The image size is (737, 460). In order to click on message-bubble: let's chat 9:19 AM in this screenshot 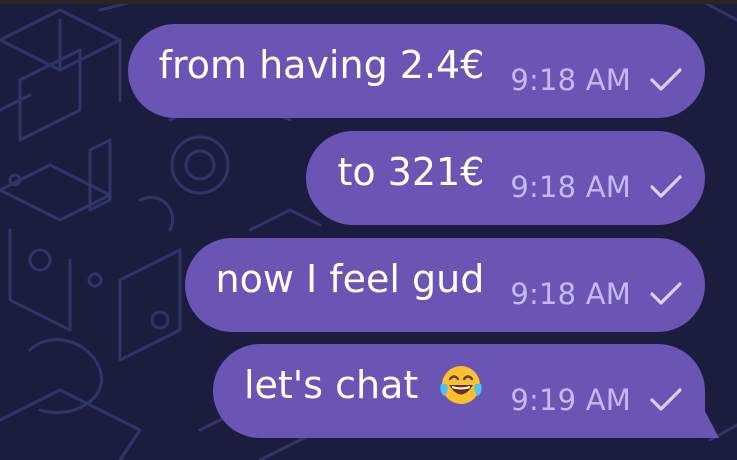, I will do `click(458, 391)`.